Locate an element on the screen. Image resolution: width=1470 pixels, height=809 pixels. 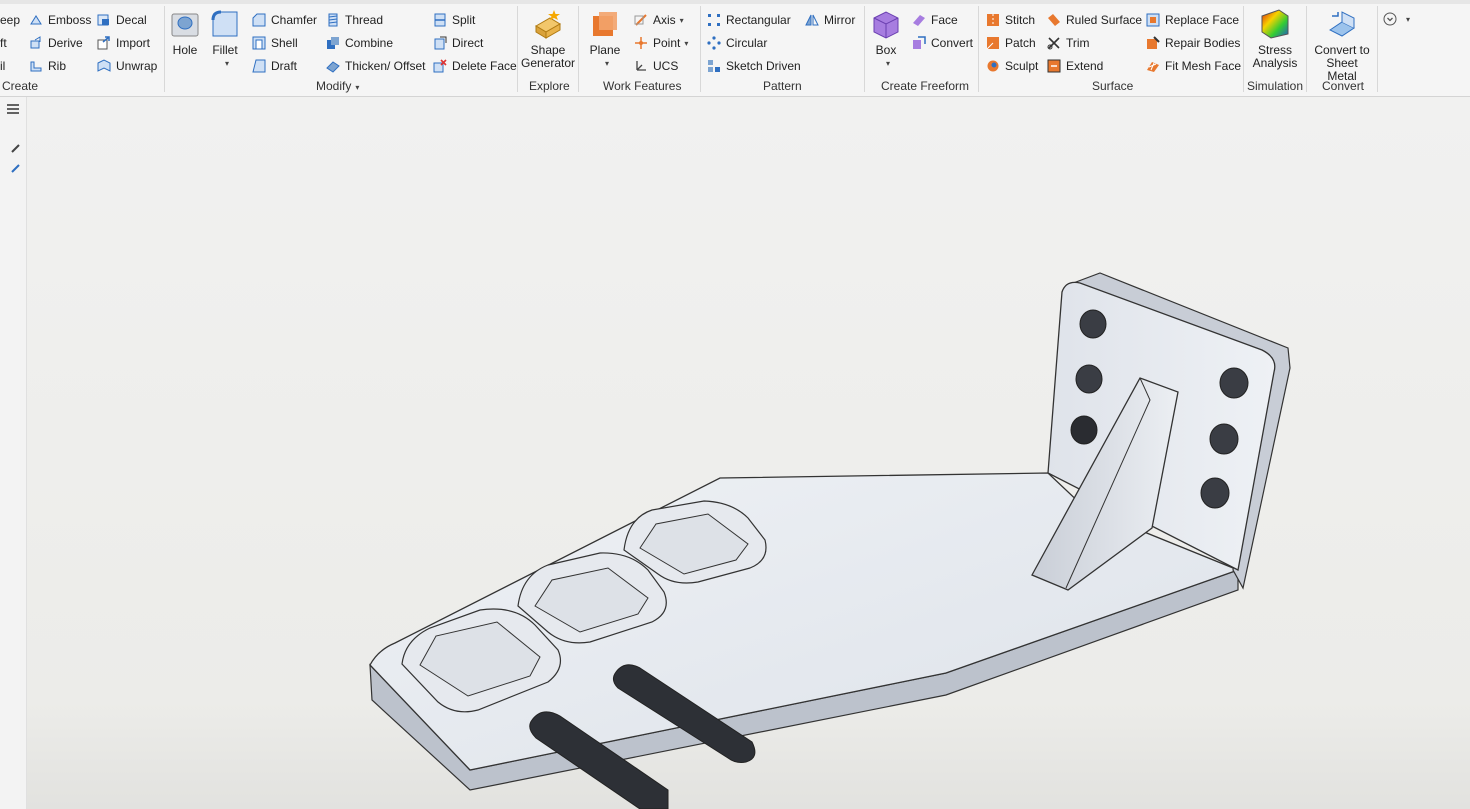
trim-button: Trim is located at coordinates (1068, 43).